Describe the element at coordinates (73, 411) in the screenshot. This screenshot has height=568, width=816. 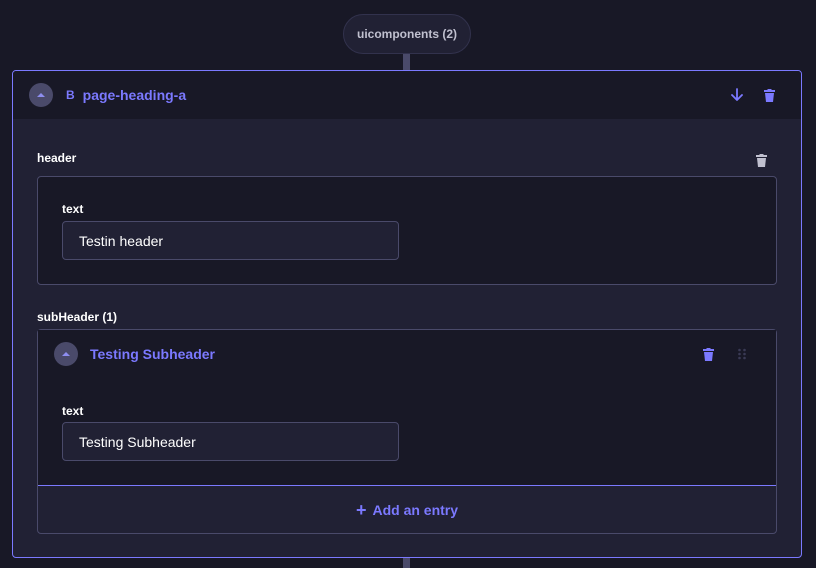
I see `subheader-text-label: text` at that location.